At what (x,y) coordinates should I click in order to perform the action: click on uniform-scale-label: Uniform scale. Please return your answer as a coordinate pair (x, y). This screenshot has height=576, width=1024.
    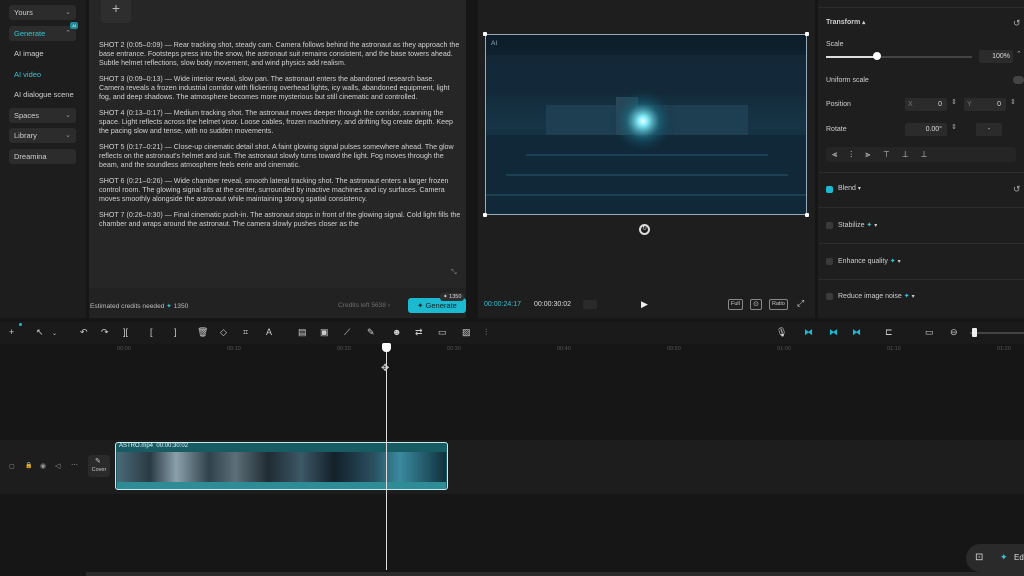
    Looking at the image, I should click on (847, 80).